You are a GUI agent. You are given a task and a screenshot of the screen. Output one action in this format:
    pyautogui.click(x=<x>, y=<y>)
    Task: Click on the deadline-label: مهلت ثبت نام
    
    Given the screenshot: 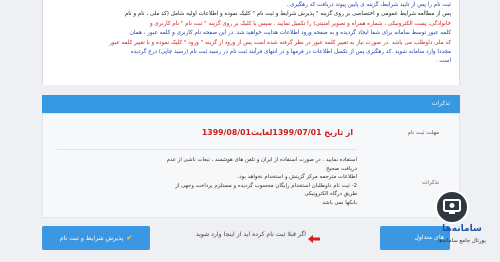 What is the action you would take?
    pyautogui.click(x=423, y=133)
    